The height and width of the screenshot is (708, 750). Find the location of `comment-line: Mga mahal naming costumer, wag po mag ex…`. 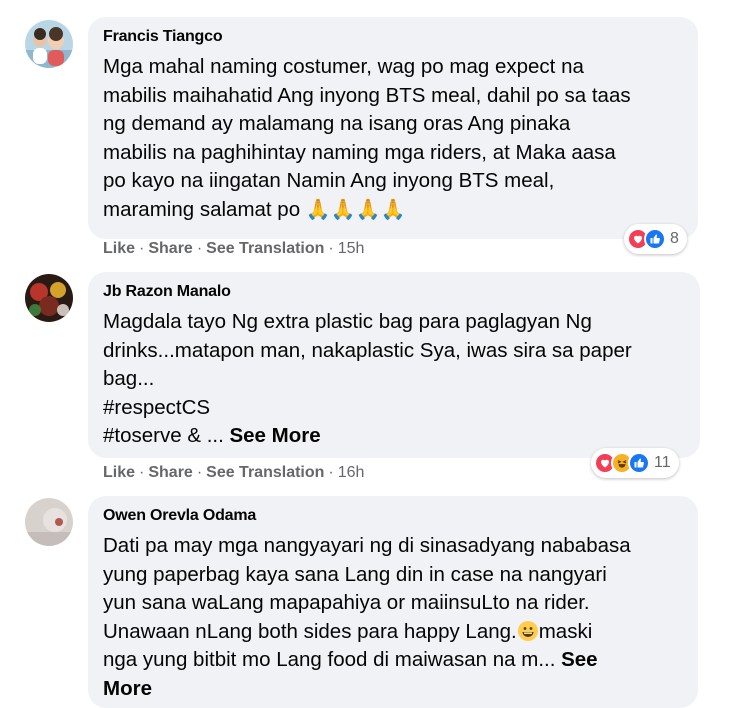

comment-line: Mga mahal naming costumer, wag po mag ex… is located at coordinates (343, 66).